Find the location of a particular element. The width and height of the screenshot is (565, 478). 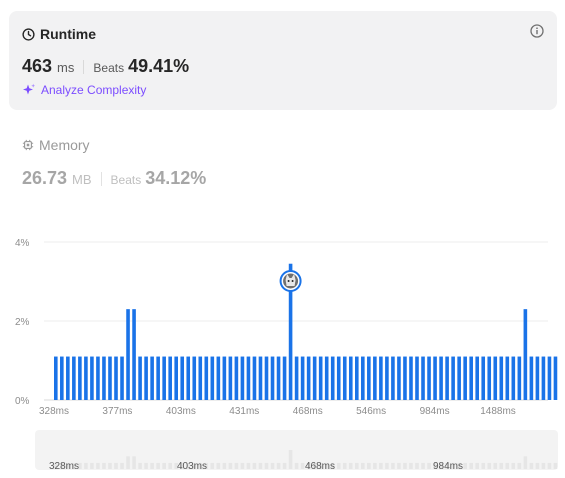

memory-title: Memory is located at coordinates (56, 145).